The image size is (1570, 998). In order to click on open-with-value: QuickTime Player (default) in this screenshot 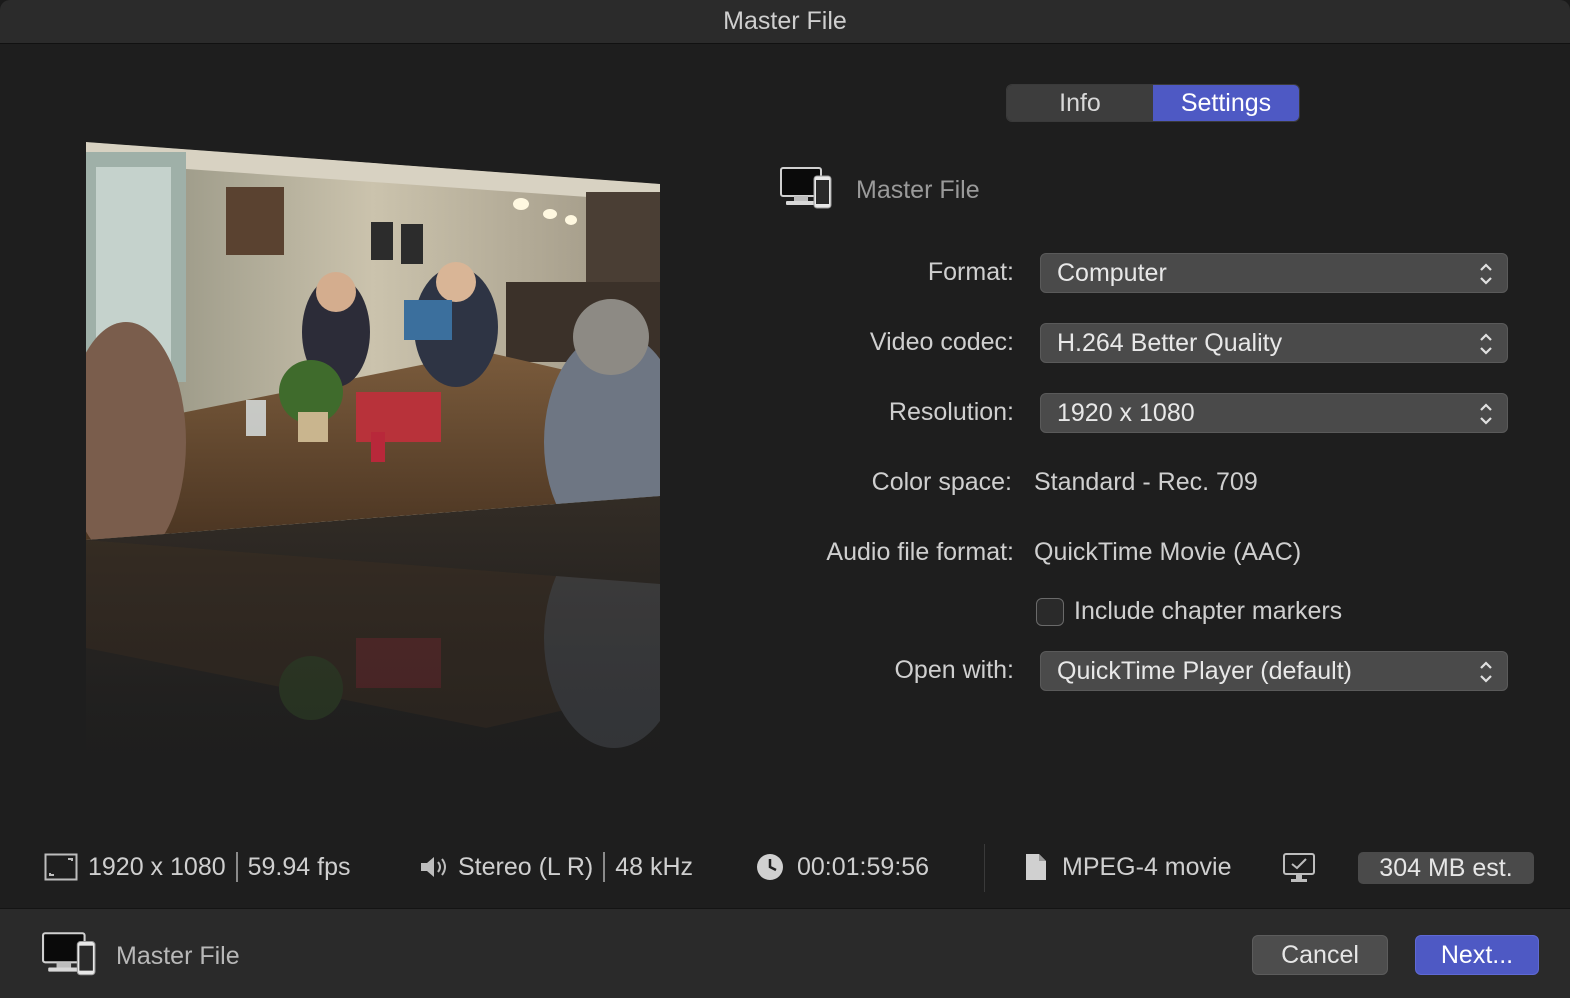, I will do `click(1204, 670)`.